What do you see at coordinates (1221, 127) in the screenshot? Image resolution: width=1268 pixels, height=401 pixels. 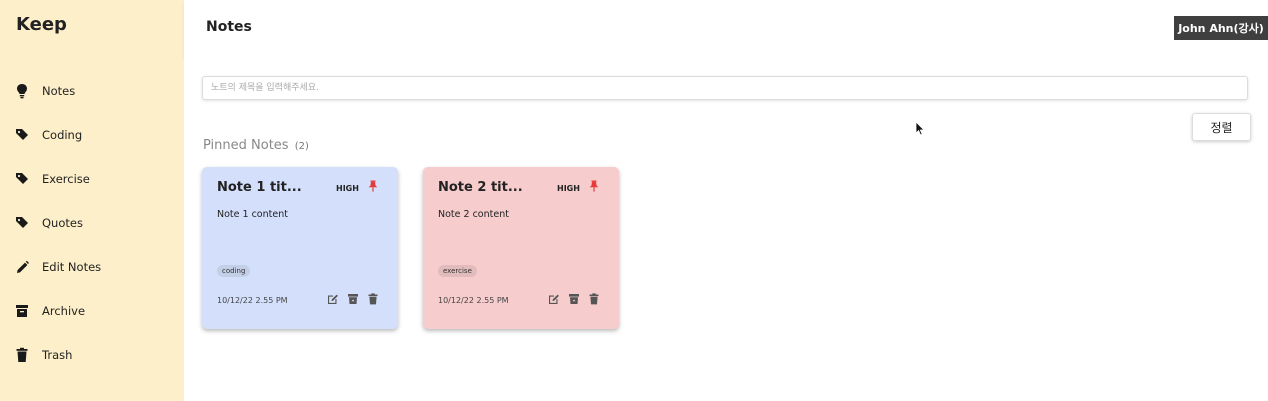 I see `sort-button: 정렬` at bounding box center [1221, 127].